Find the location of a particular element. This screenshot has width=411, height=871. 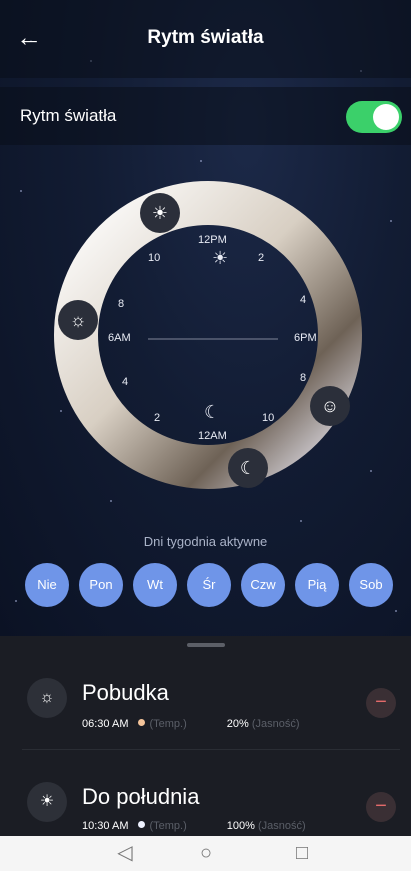

hour-label-6pm: 6PM is located at coordinates (305, 338).